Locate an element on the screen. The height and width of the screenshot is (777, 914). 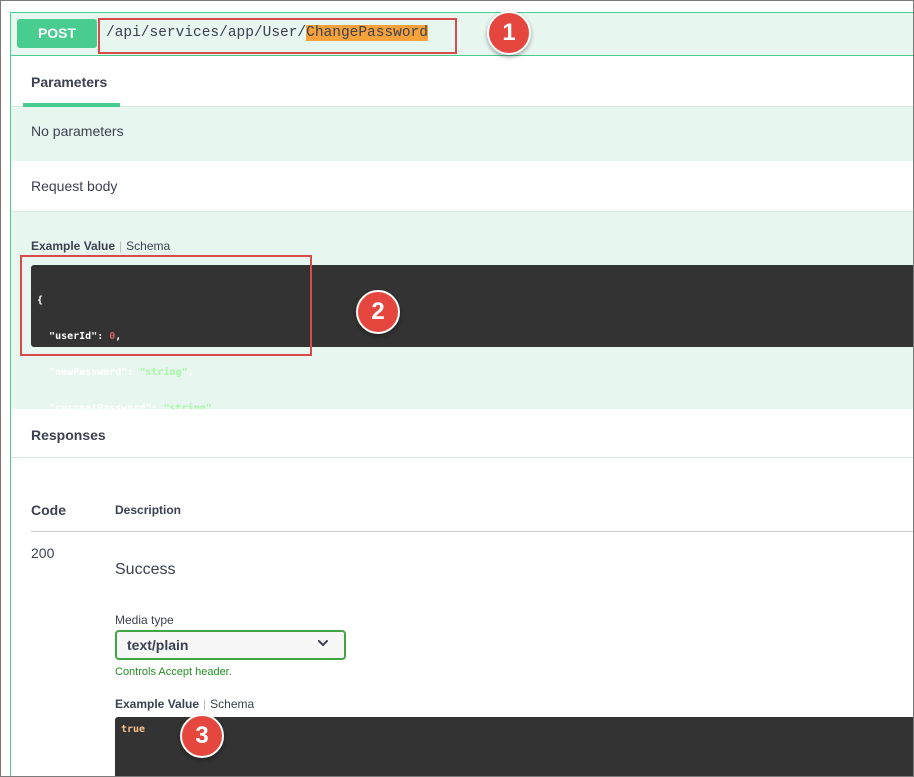
media-type-select: text/plain is located at coordinates (230, 645).